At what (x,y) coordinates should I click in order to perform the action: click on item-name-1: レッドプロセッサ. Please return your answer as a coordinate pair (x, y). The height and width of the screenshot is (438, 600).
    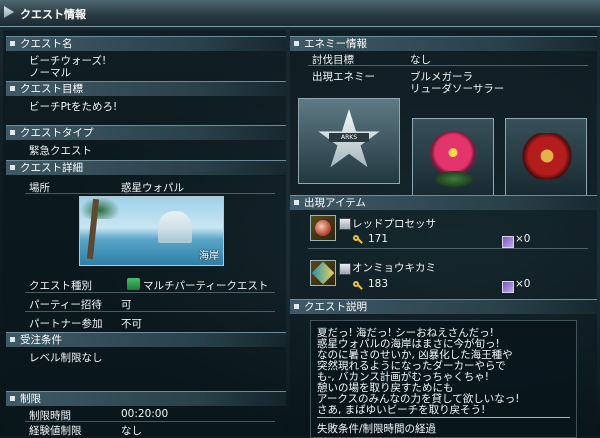
    Looking at the image, I should click on (394, 224).